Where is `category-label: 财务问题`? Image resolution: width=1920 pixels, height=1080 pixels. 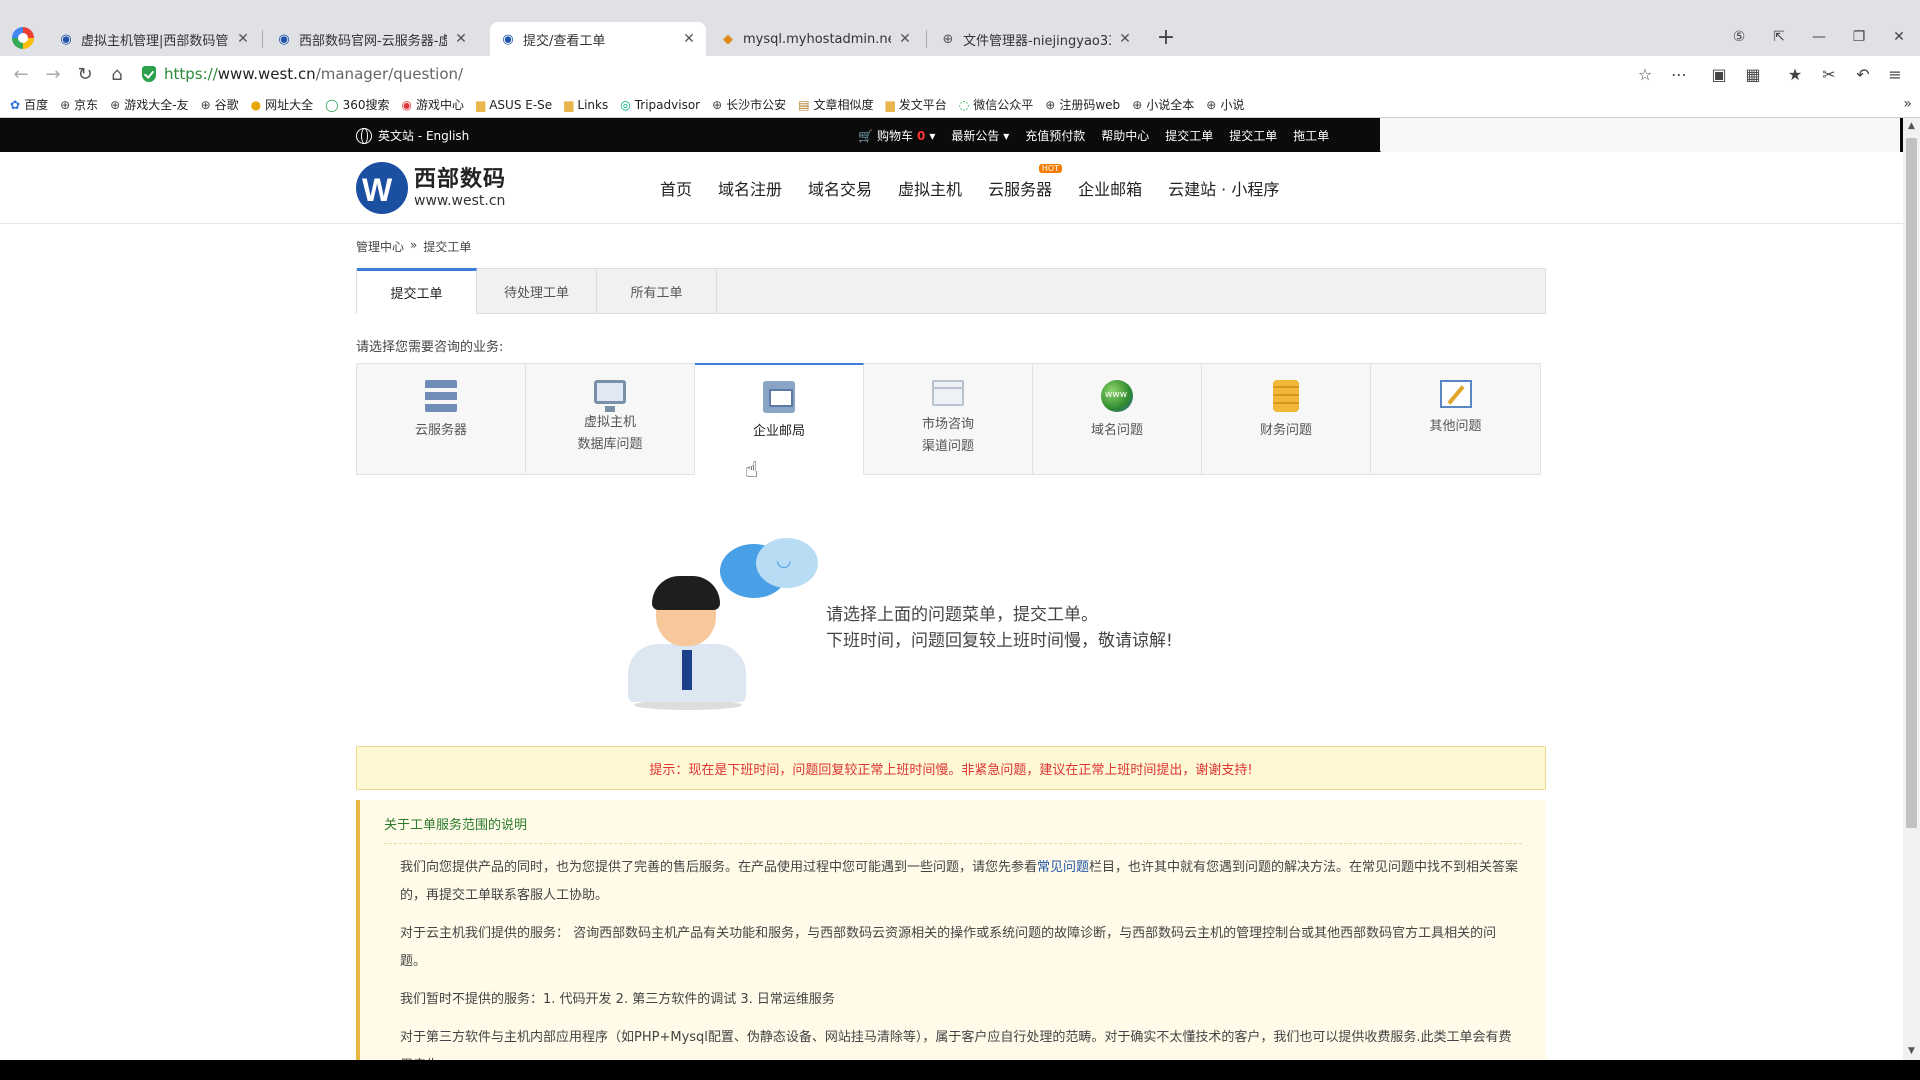
category-label: 财务问题 is located at coordinates (1285, 430).